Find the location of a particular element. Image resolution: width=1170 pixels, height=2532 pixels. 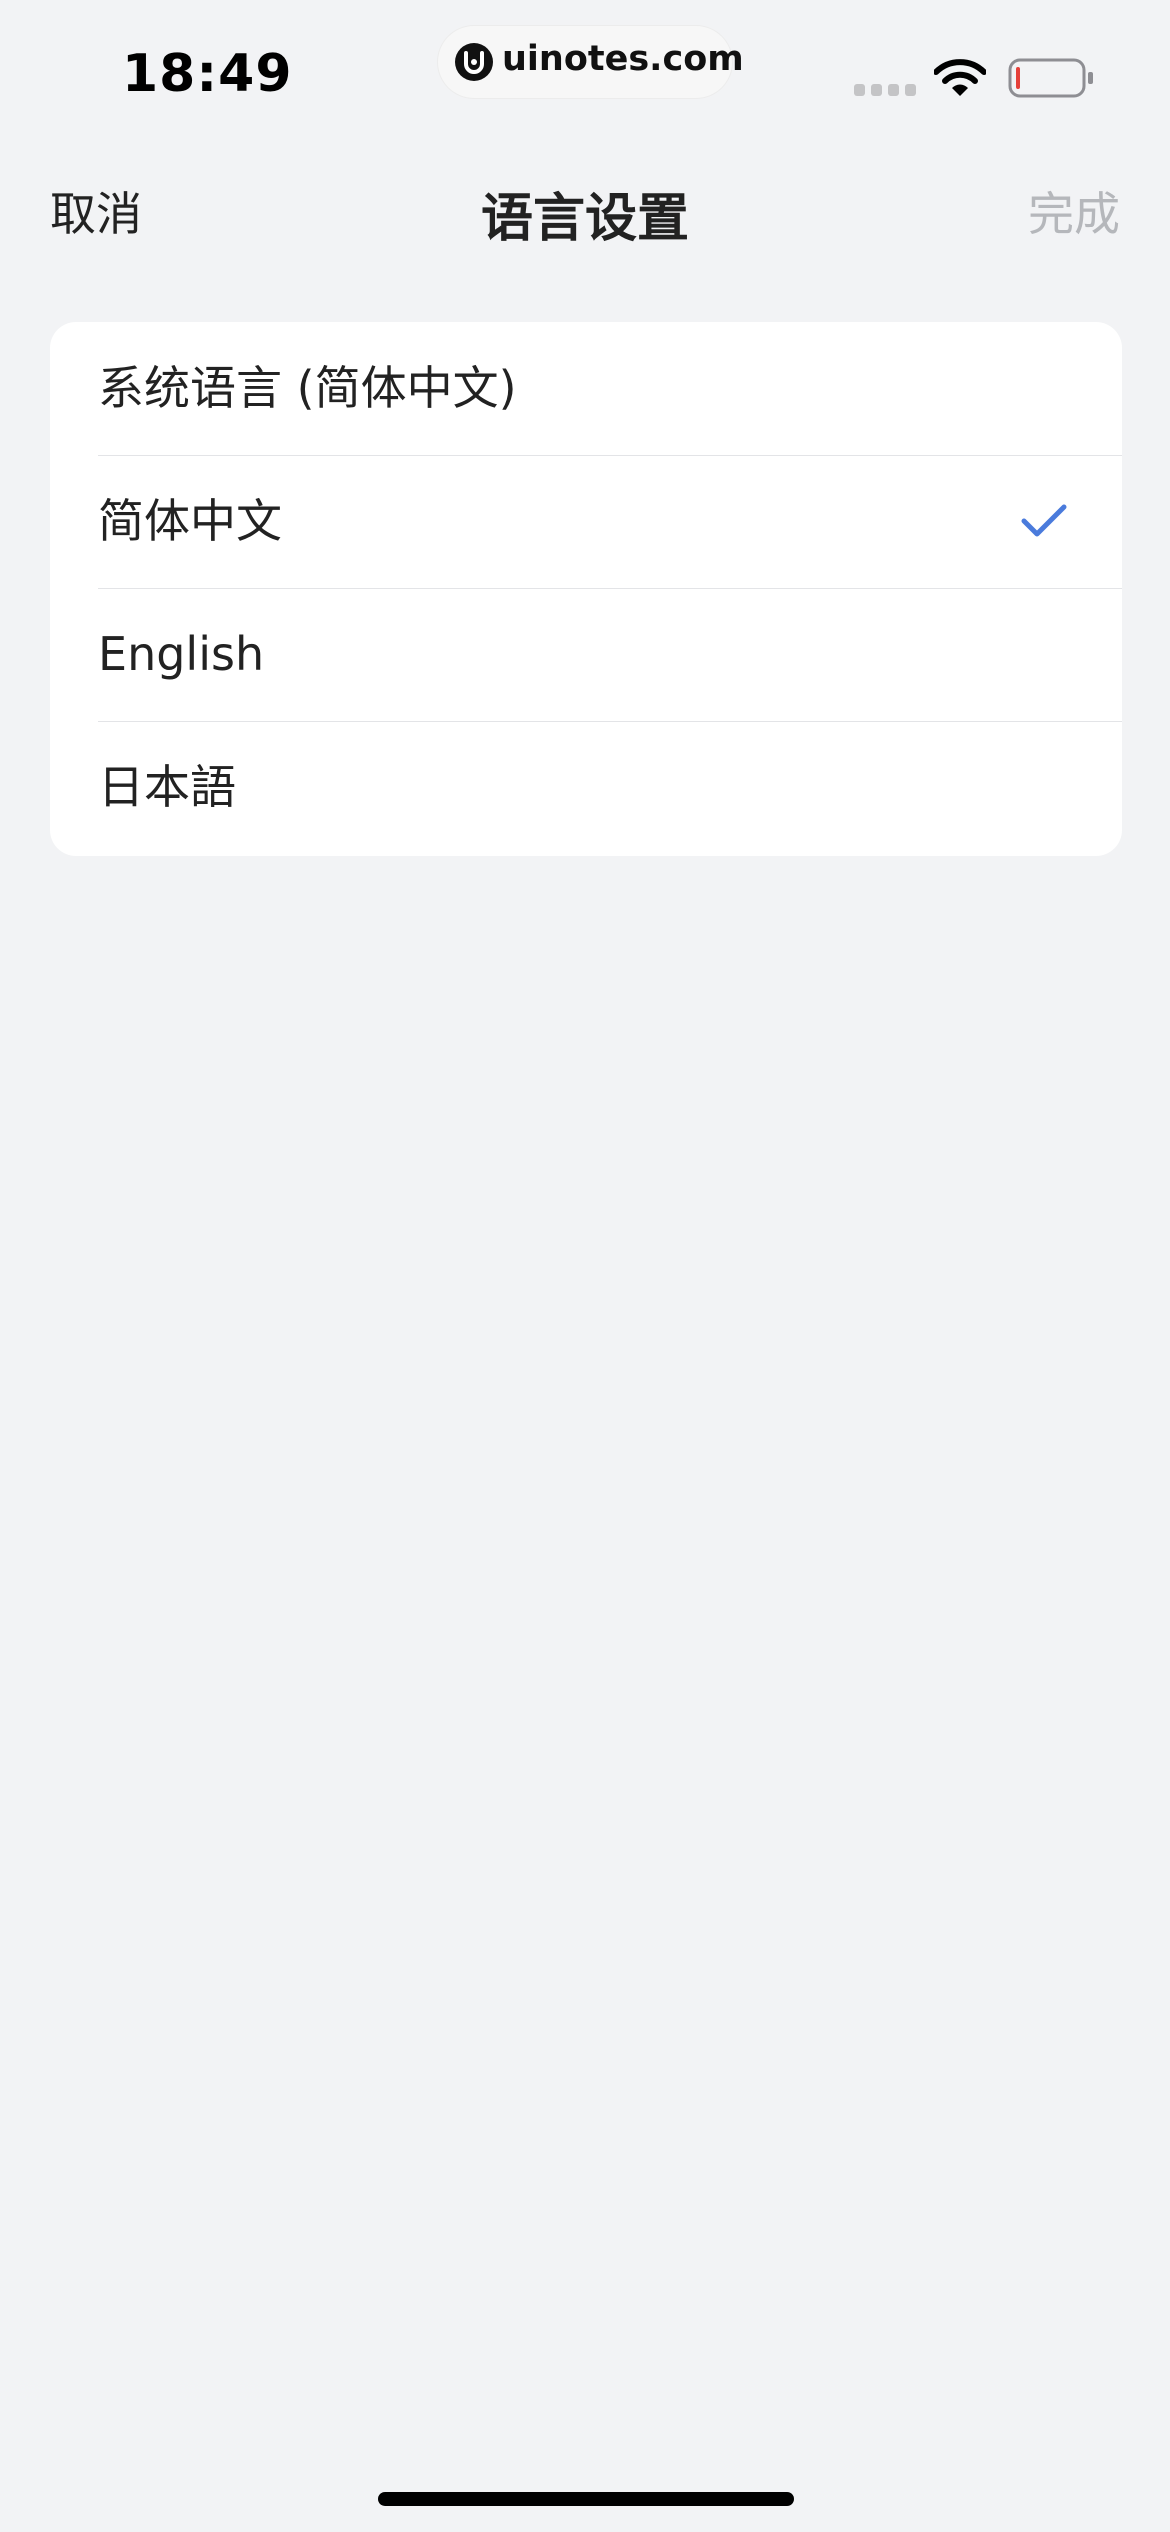

navigation-bar: 取消 语言设置 完成 is located at coordinates (585, 208).